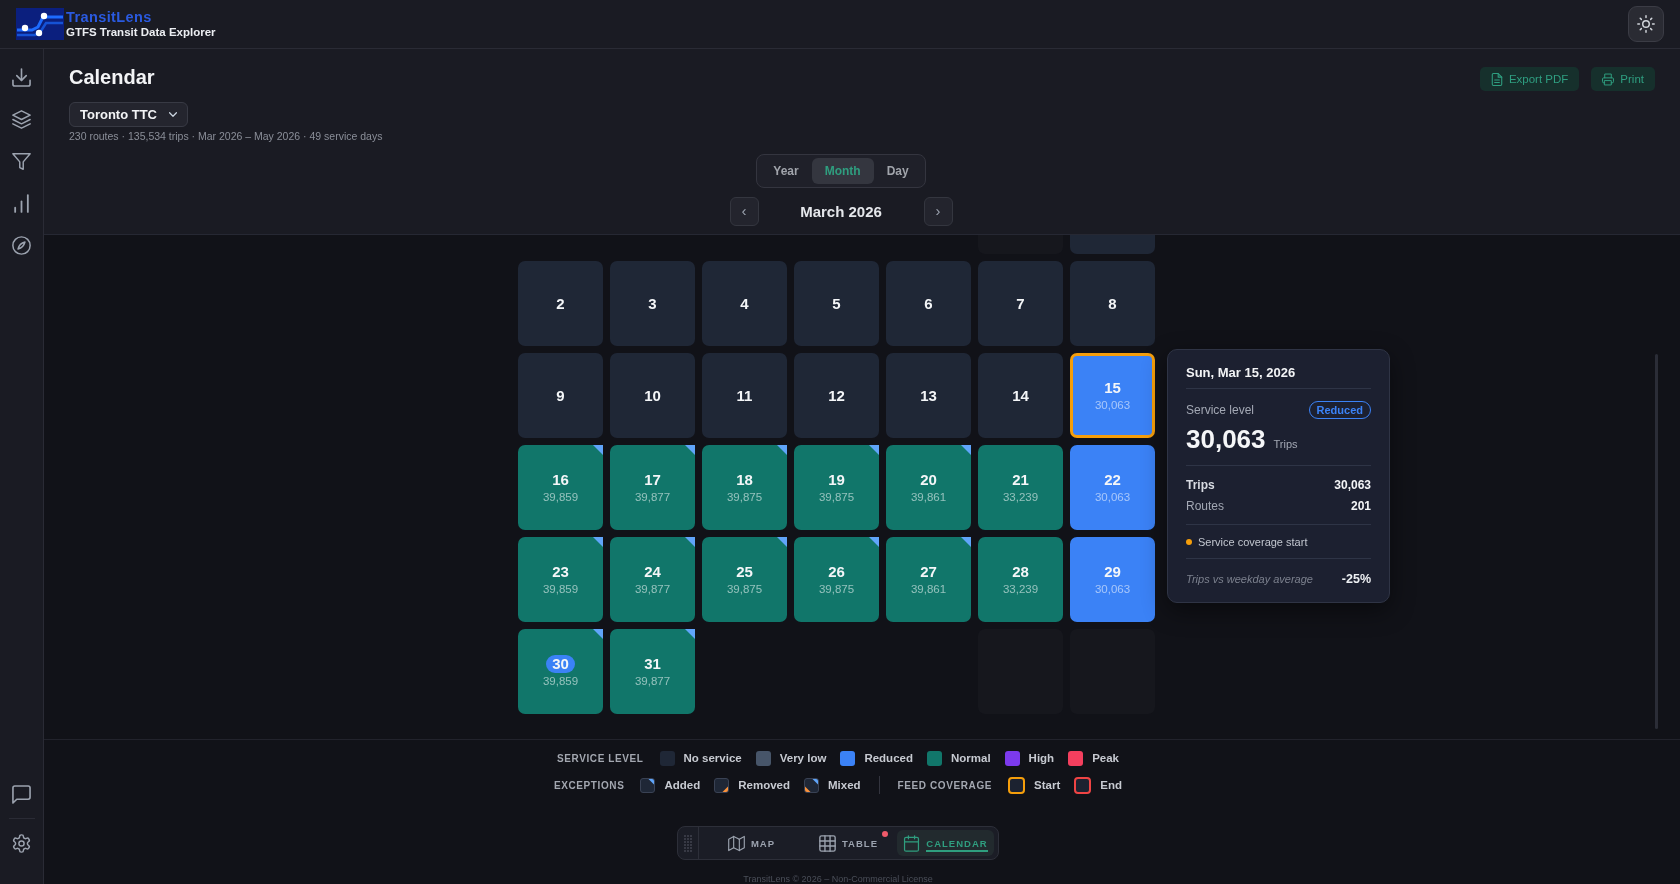 The width and height of the screenshot is (1680, 884). Describe the element at coordinates (970, 758) in the screenshot. I see `legend-label: Normal` at that location.